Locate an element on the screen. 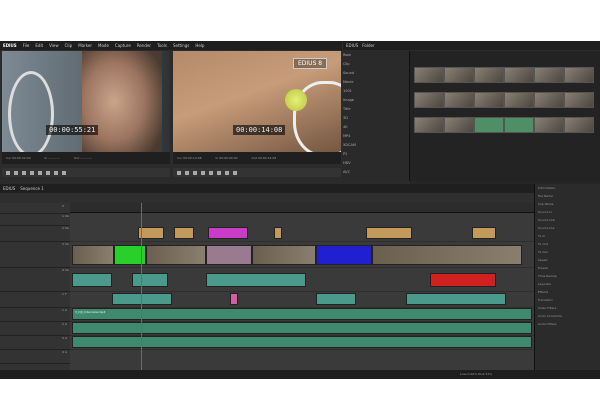 Image resolution: width=600 pixels, height=420 pixels. tree-item: AVC is located at coordinates (376, 172).